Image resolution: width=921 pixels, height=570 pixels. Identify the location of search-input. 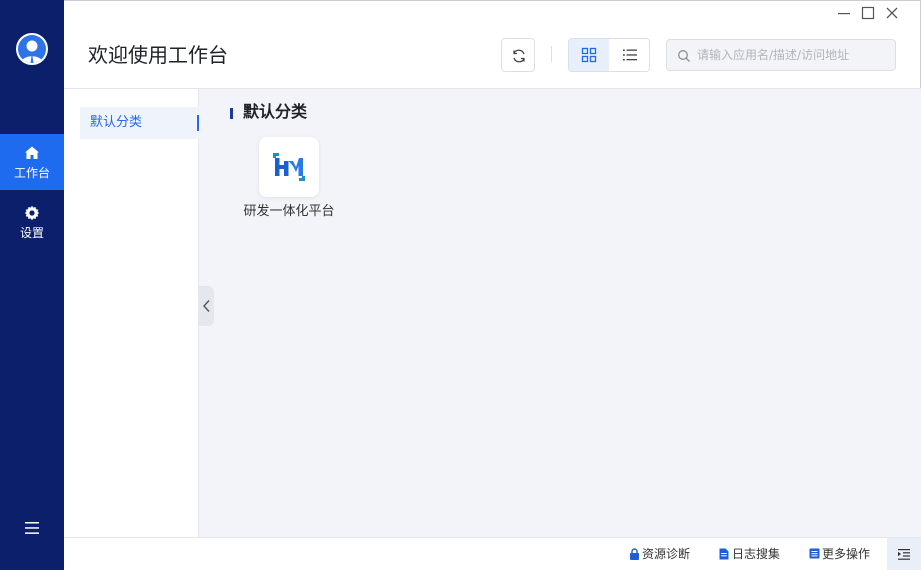
(795, 55).